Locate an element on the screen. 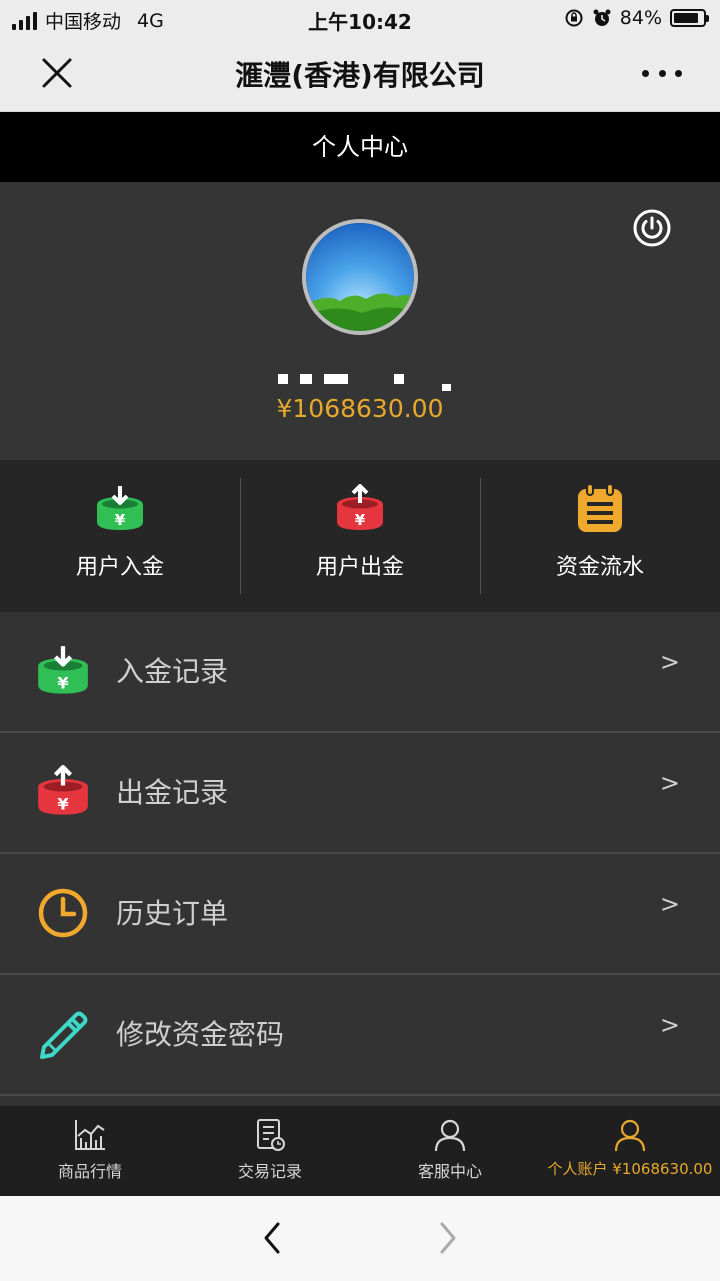 This screenshot has width=720, height=1281. tab-label: 客服中心 is located at coordinates (449, 1171).